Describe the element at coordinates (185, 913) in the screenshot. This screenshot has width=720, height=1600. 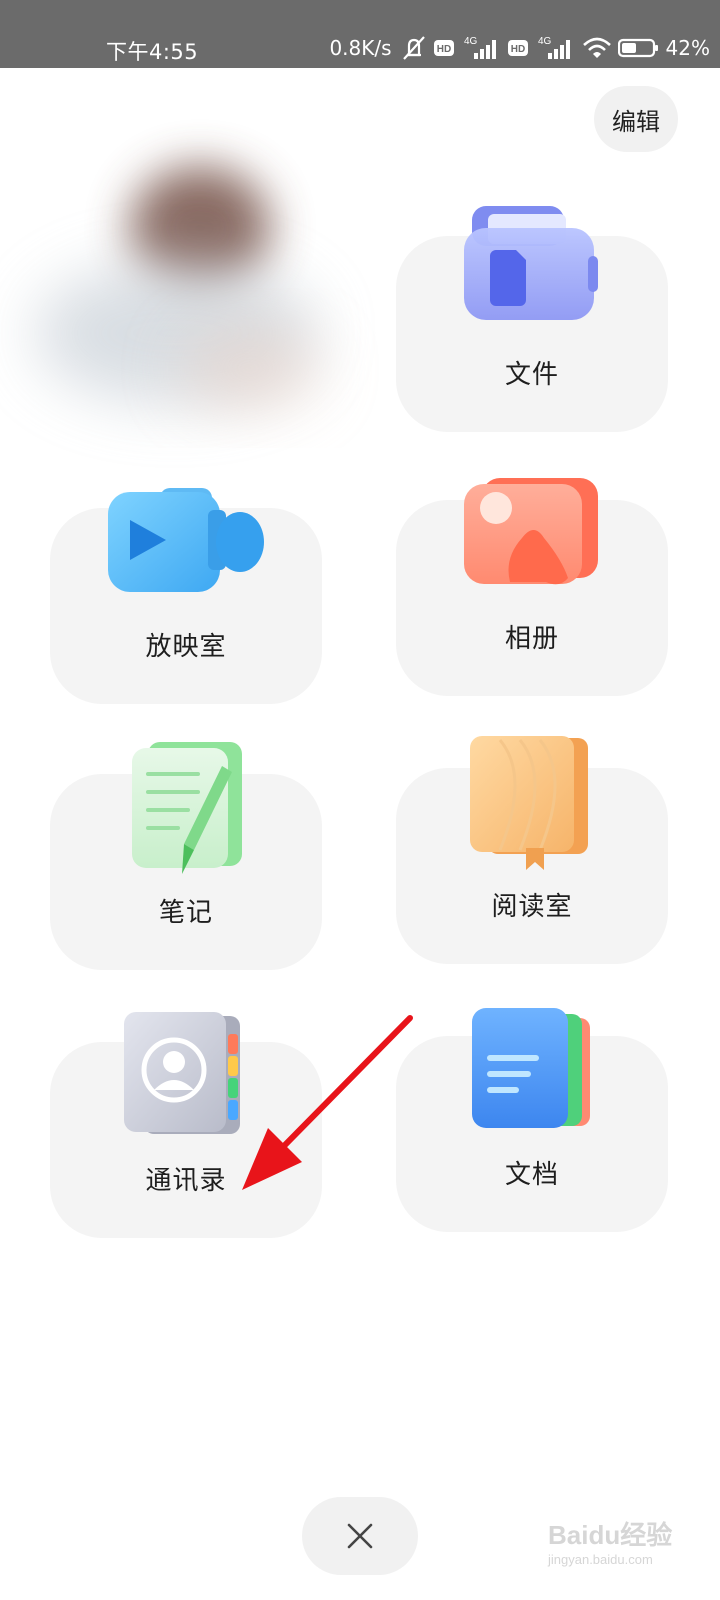
I see `tile-label: 笔记` at that location.